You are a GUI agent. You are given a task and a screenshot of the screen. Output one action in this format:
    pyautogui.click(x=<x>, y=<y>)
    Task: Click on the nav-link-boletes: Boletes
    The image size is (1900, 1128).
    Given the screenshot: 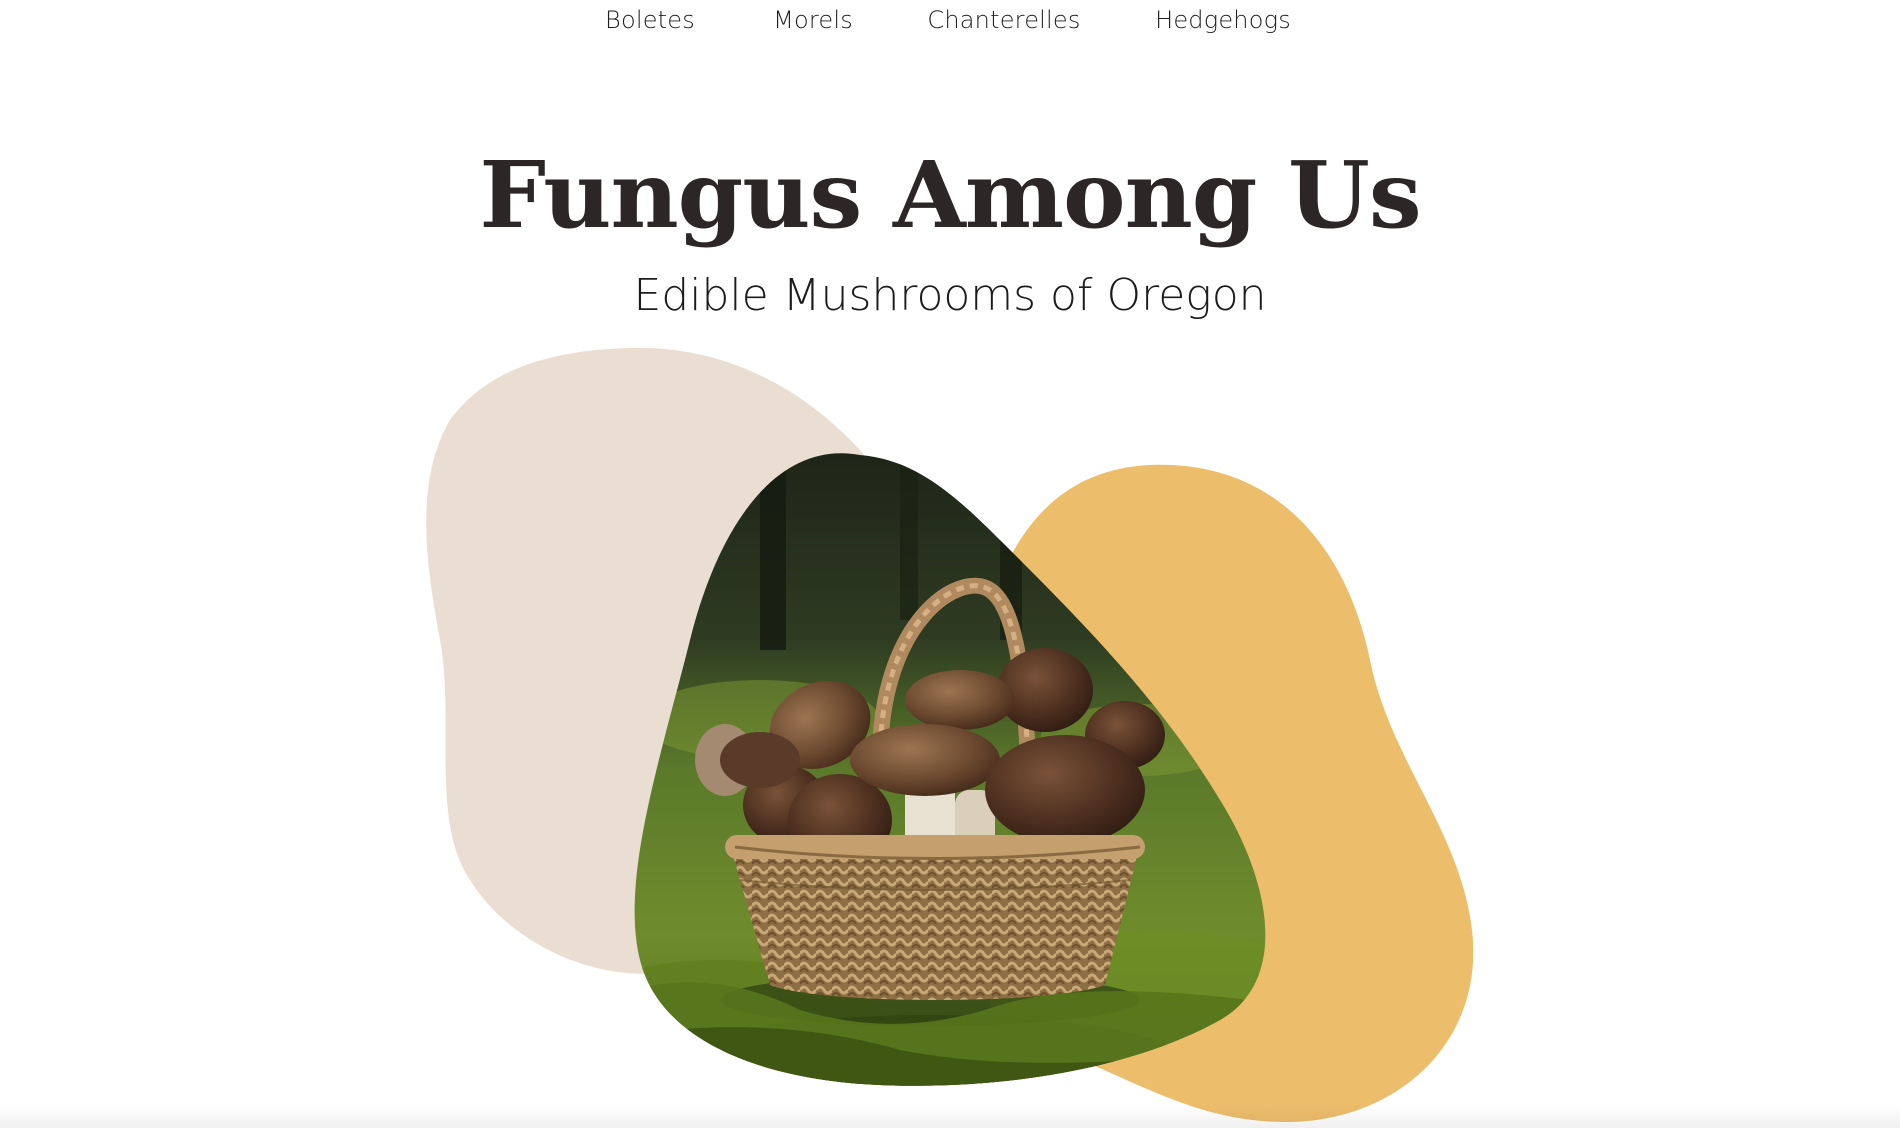 What is the action you would take?
    pyautogui.click(x=650, y=20)
    